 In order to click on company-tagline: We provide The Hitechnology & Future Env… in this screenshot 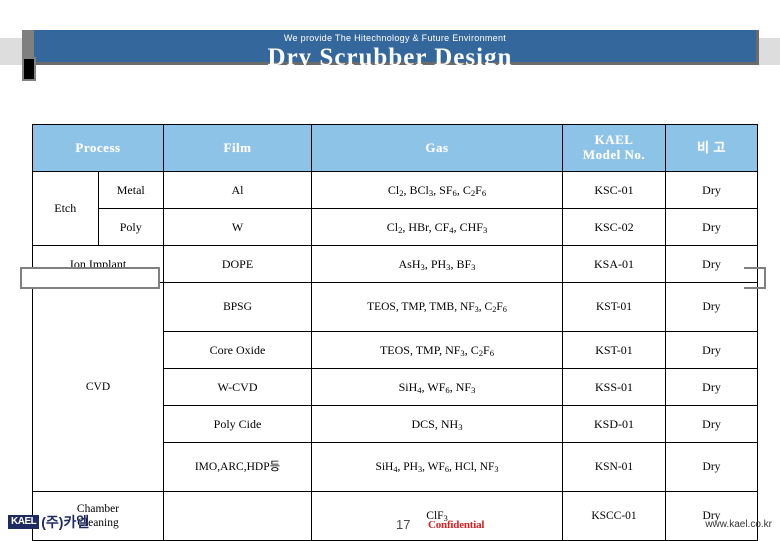, I will do `click(395, 38)`.